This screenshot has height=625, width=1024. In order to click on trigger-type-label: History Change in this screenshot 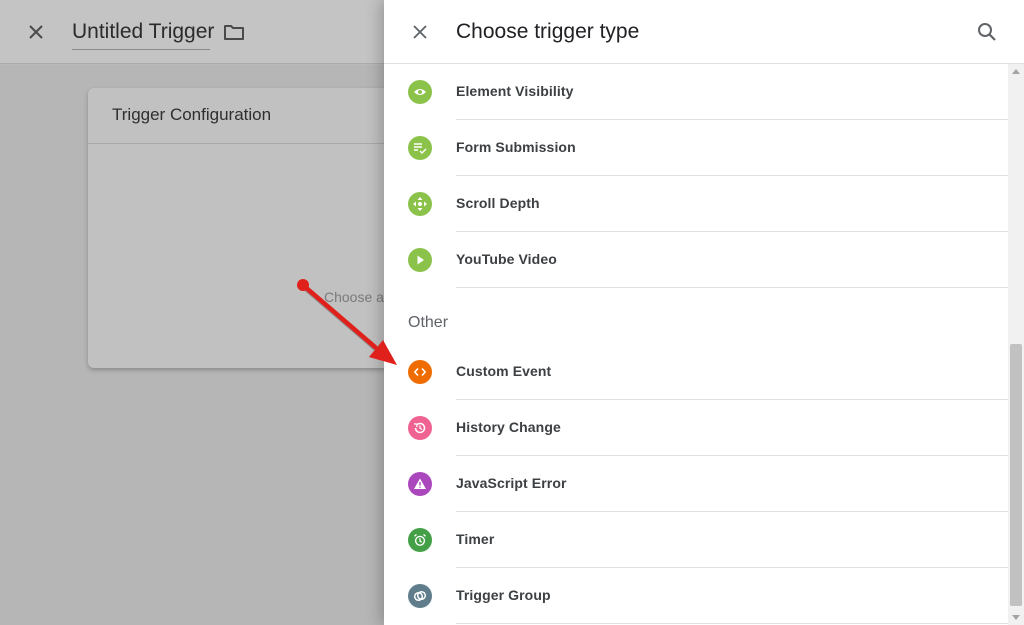, I will do `click(508, 427)`.